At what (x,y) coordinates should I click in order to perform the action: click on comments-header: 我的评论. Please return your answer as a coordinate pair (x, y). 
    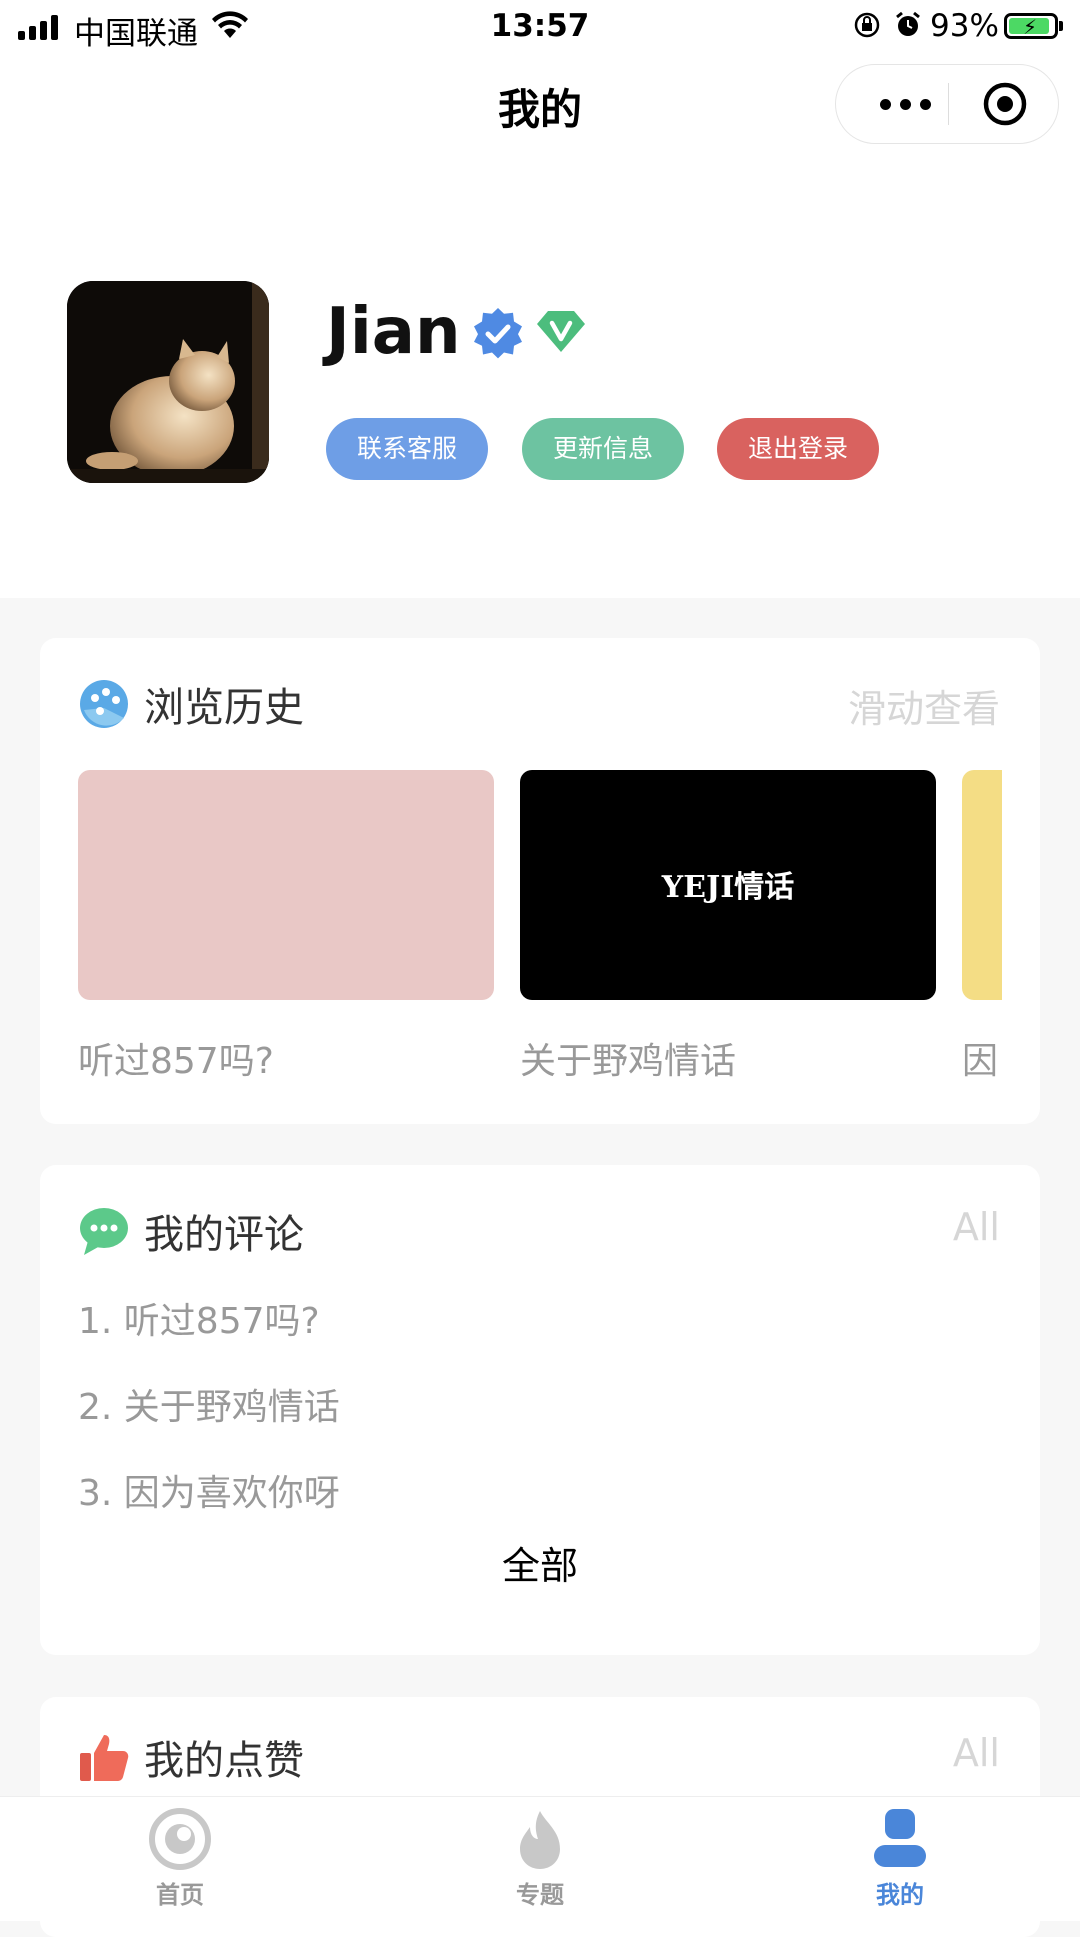
    Looking at the image, I should click on (191, 1231).